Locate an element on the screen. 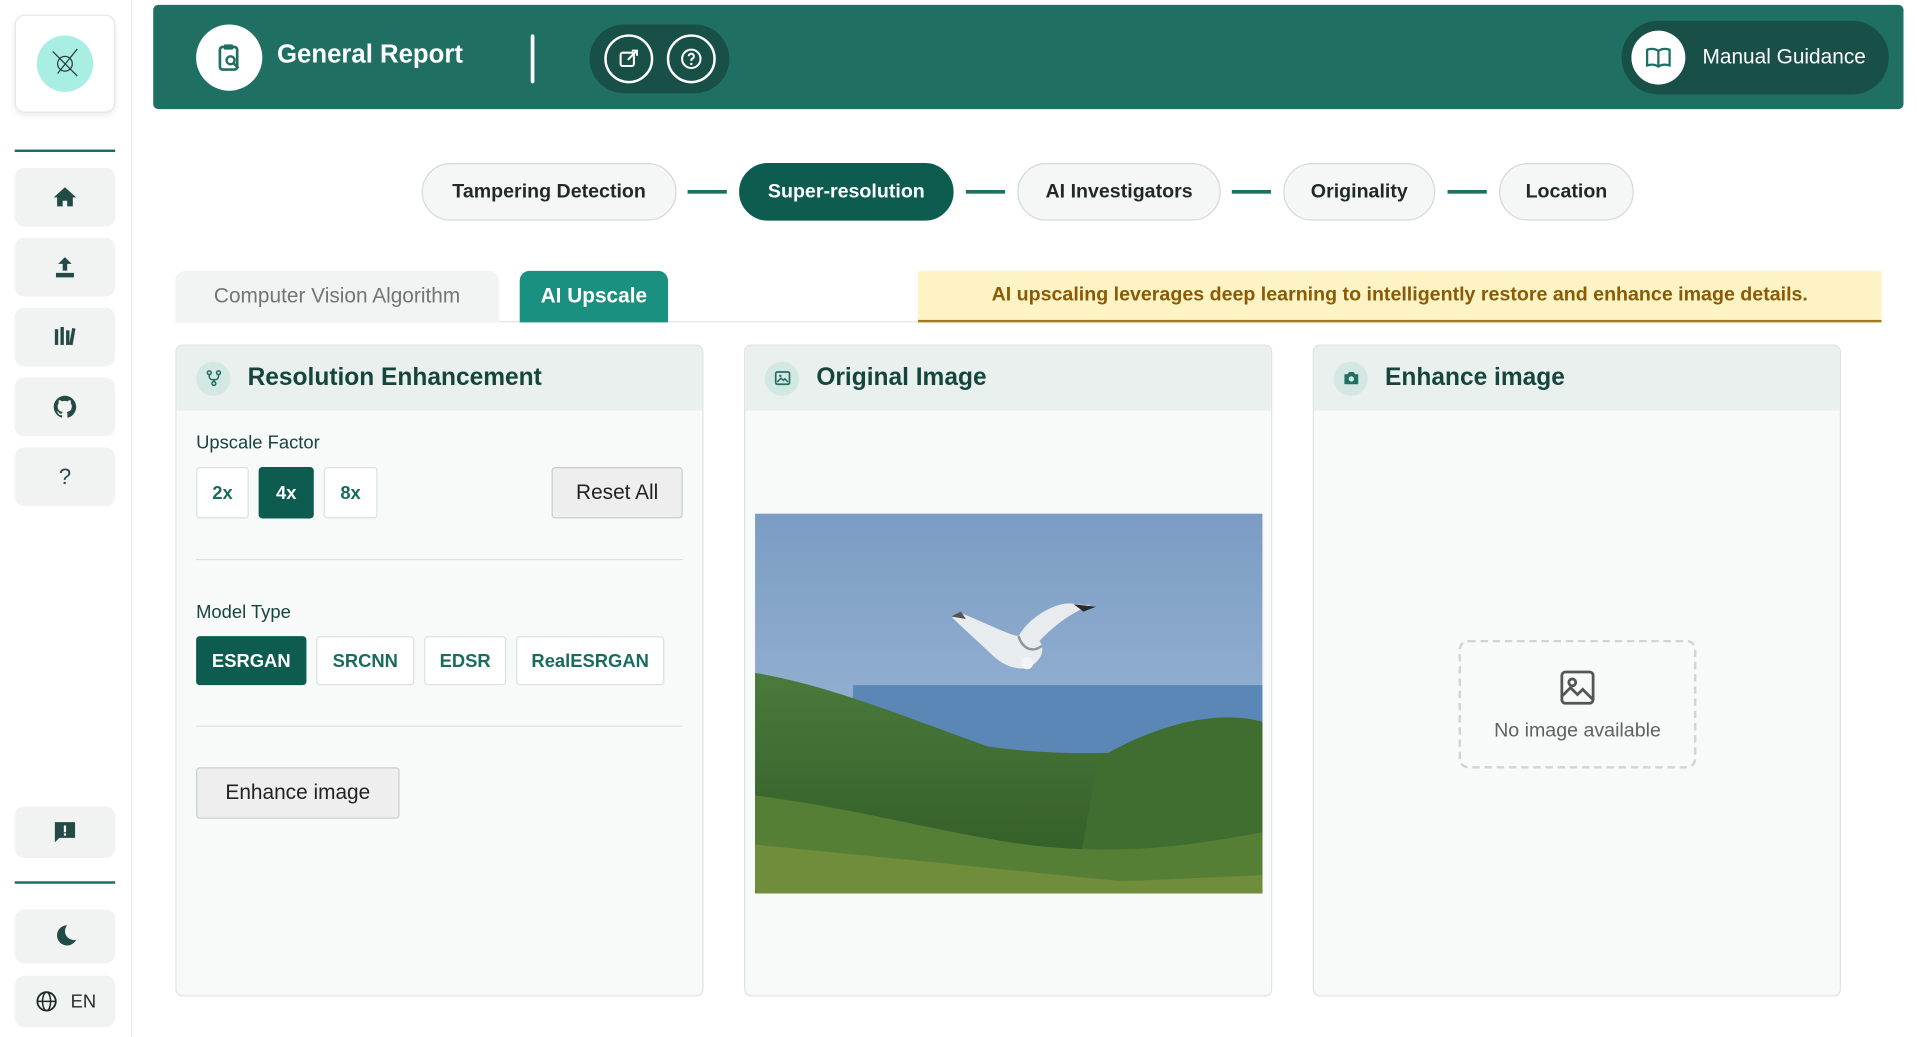  feedback-button is located at coordinates (65, 832).